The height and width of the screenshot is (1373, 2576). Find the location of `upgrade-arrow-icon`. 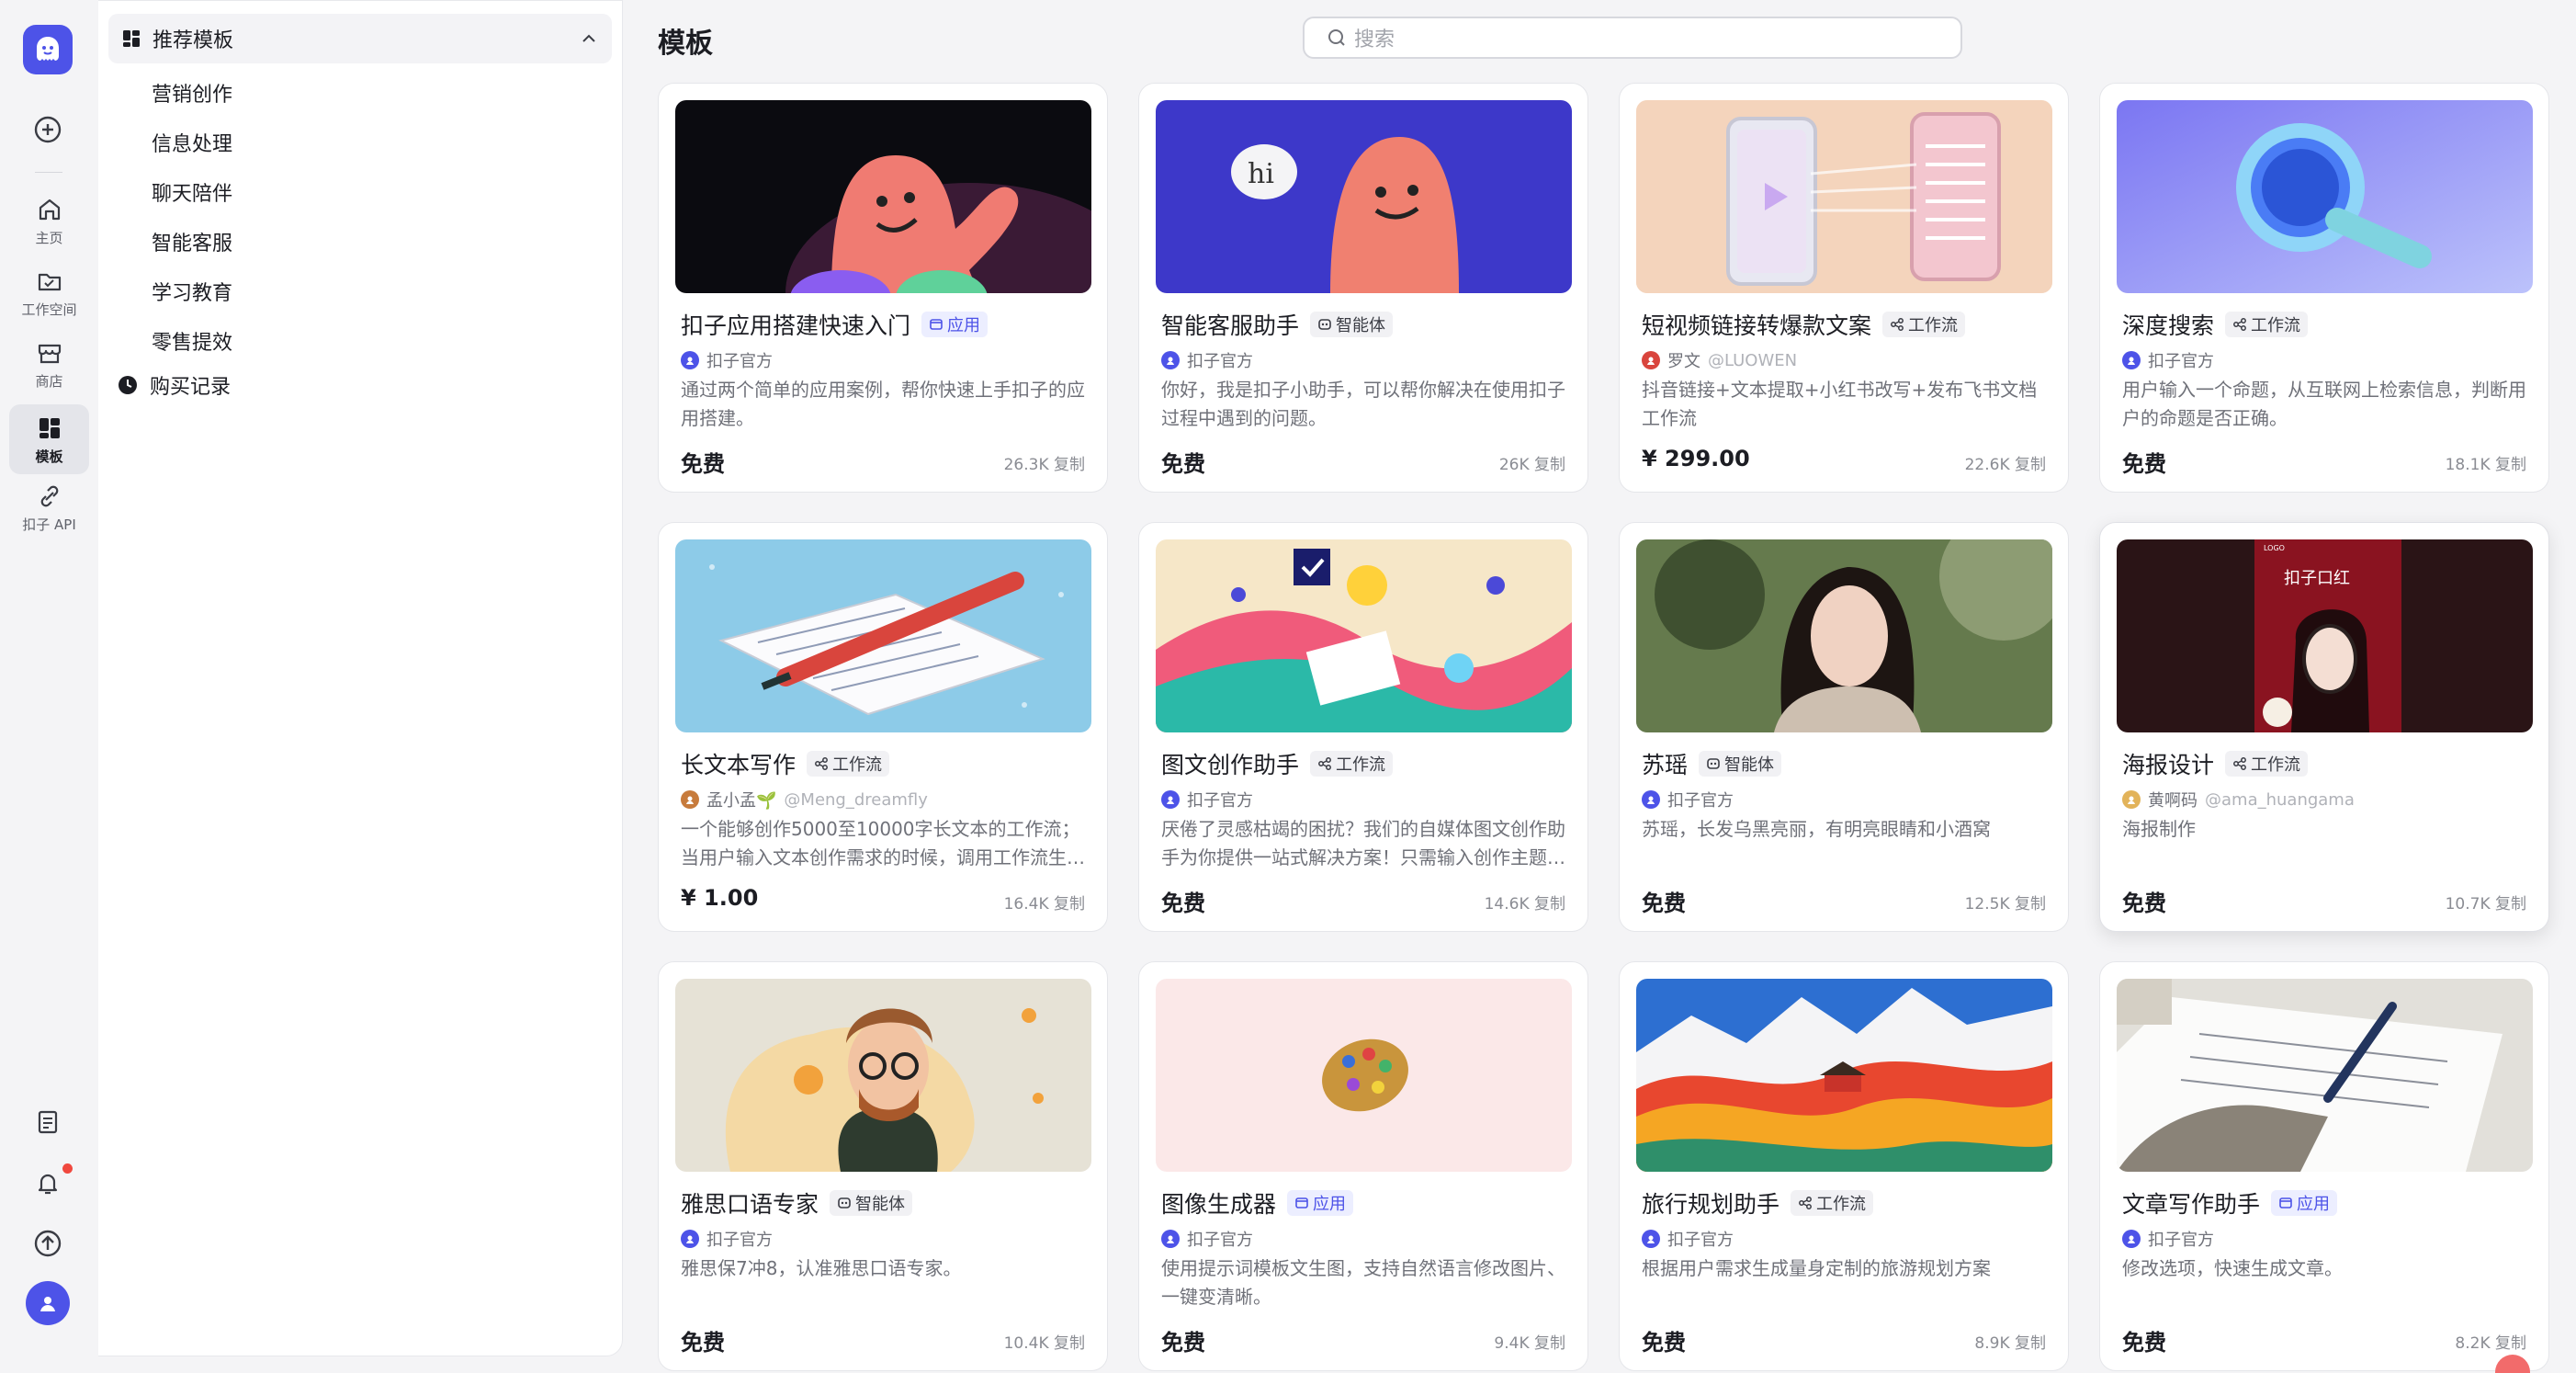

upgrade-arrow-icon is located at coordinates (48, 1243).